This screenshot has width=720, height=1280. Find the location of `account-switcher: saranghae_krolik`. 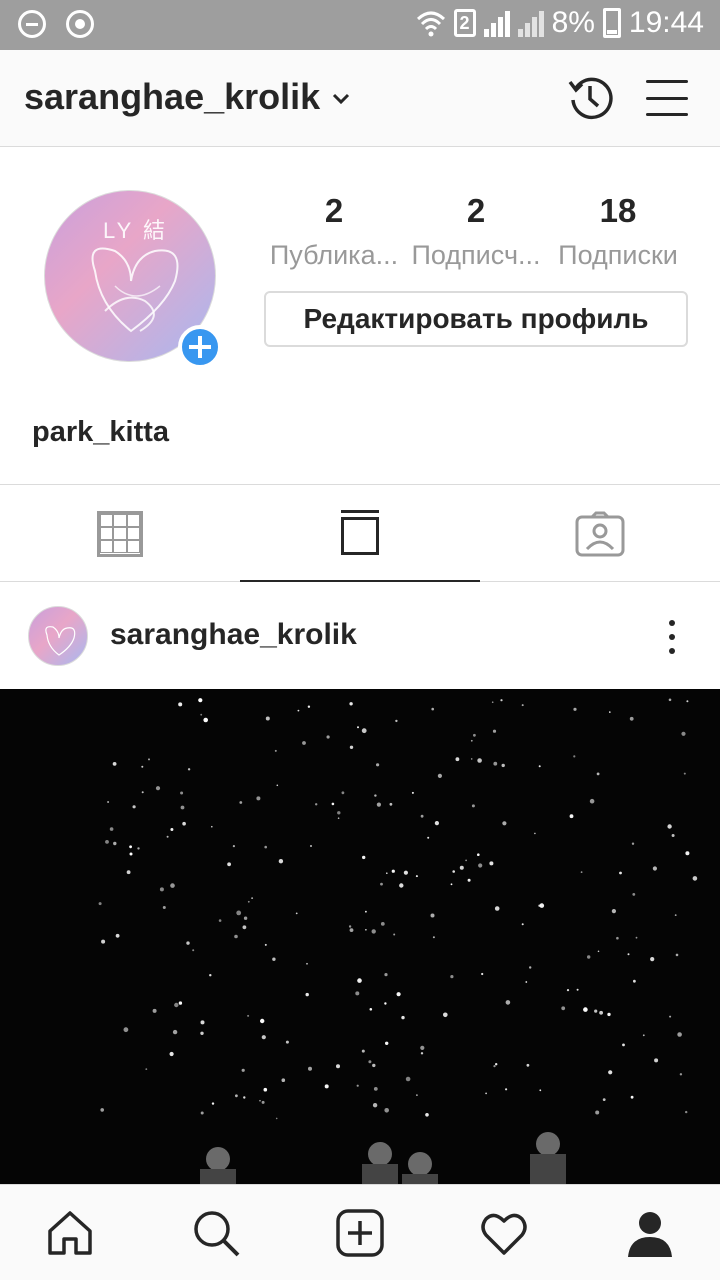

account-switcher: saranghae_krolik is located at coordinates (187, 97).